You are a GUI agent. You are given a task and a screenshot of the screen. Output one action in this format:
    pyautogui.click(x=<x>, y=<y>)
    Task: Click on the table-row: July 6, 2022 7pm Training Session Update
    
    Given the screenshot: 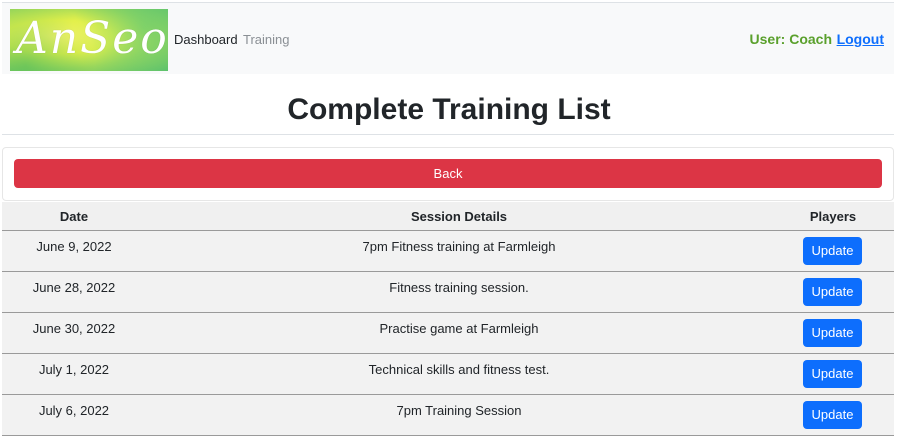 What is the action you would take?
    pyautogui.click(x=448, y=415)
    